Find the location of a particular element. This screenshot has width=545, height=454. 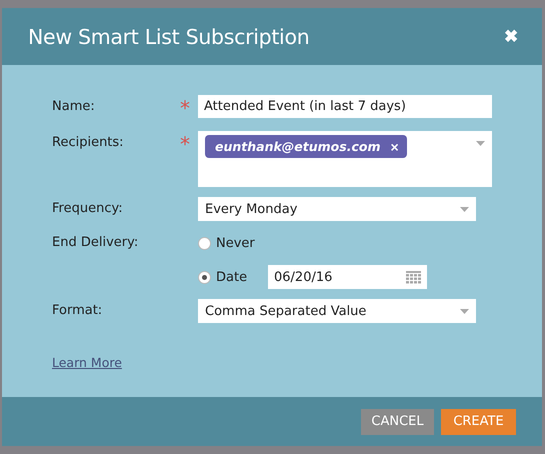

recipients-field: eunthank@etumos.com × is located at coordinates (345, 159).